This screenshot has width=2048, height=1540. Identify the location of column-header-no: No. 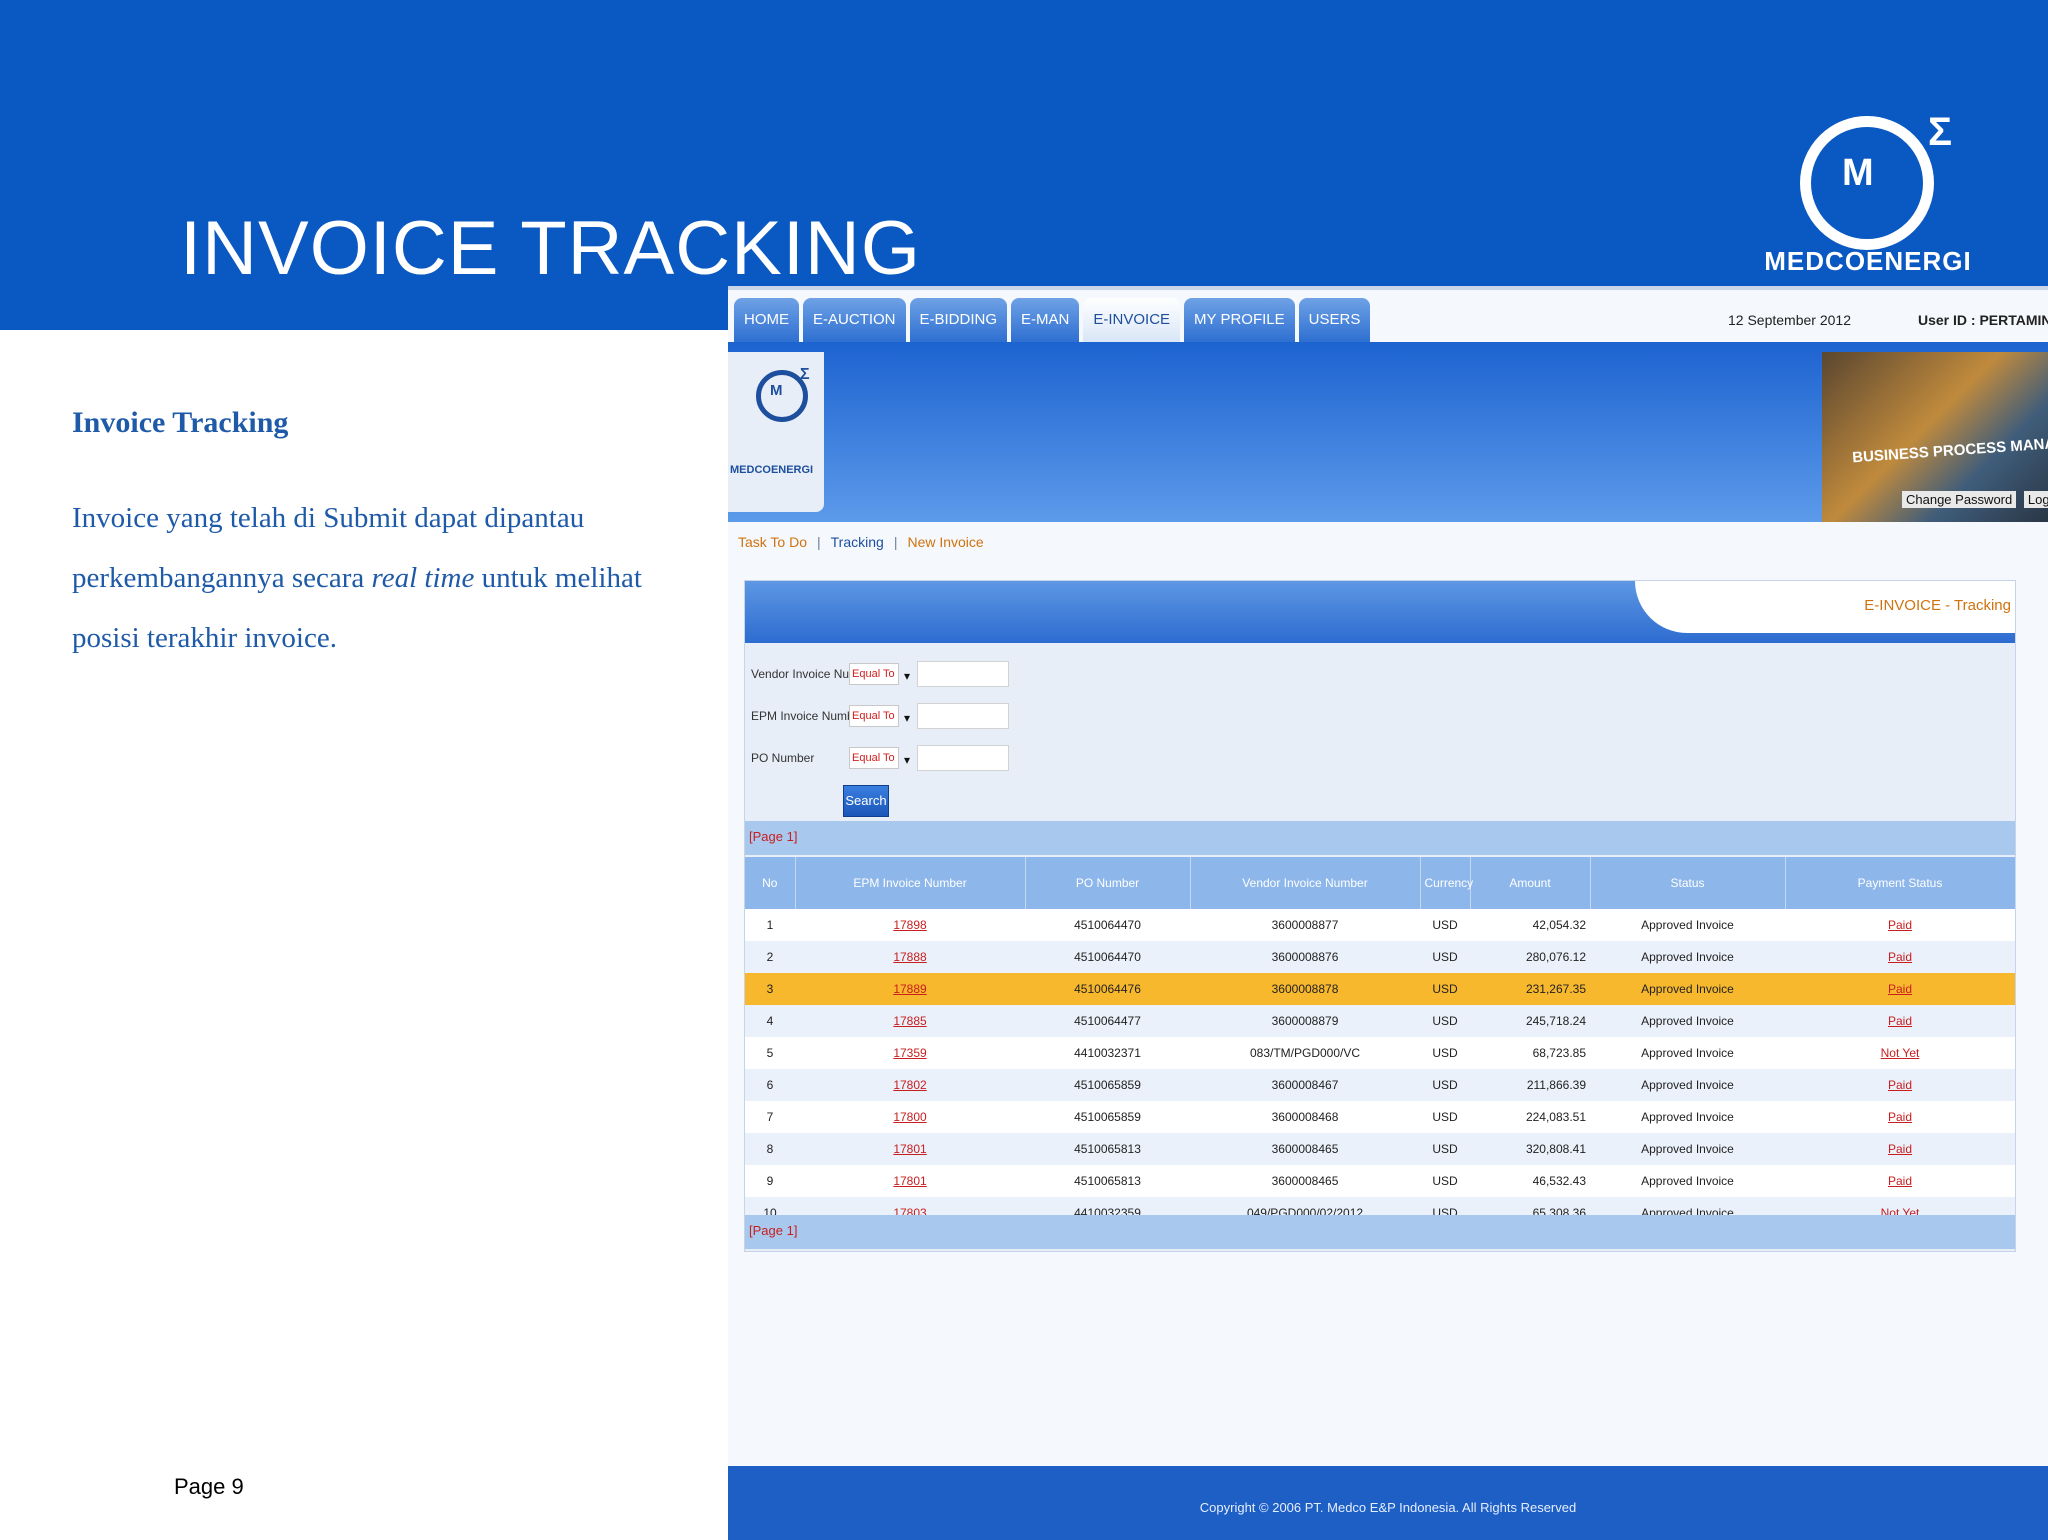
(770, 883).